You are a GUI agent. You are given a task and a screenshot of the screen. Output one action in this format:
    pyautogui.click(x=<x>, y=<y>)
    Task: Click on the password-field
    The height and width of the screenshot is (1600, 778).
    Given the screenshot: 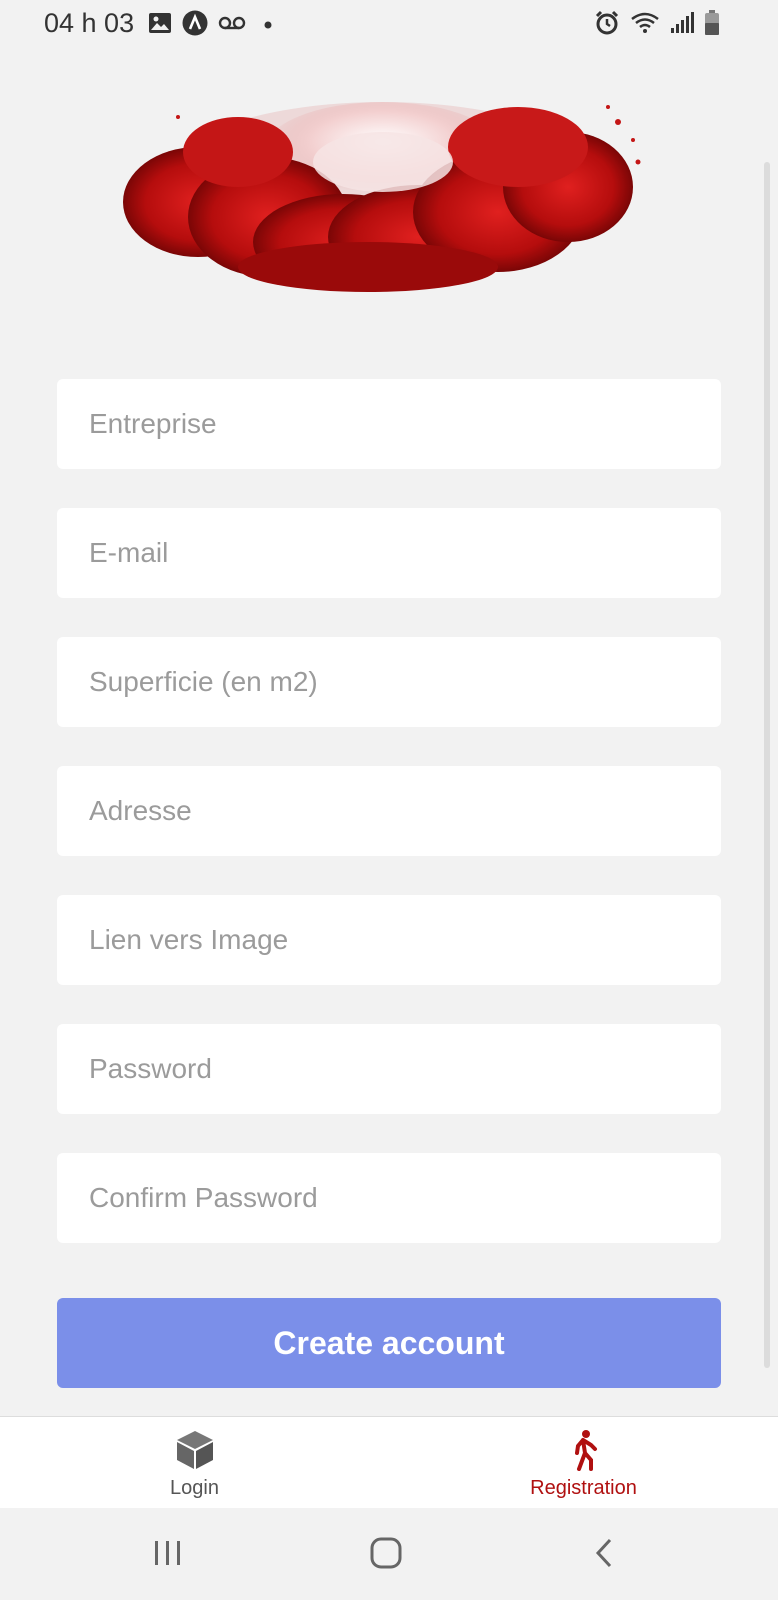 What is the action you would take?
    pyautogui.click(x=389, y=1069)
    